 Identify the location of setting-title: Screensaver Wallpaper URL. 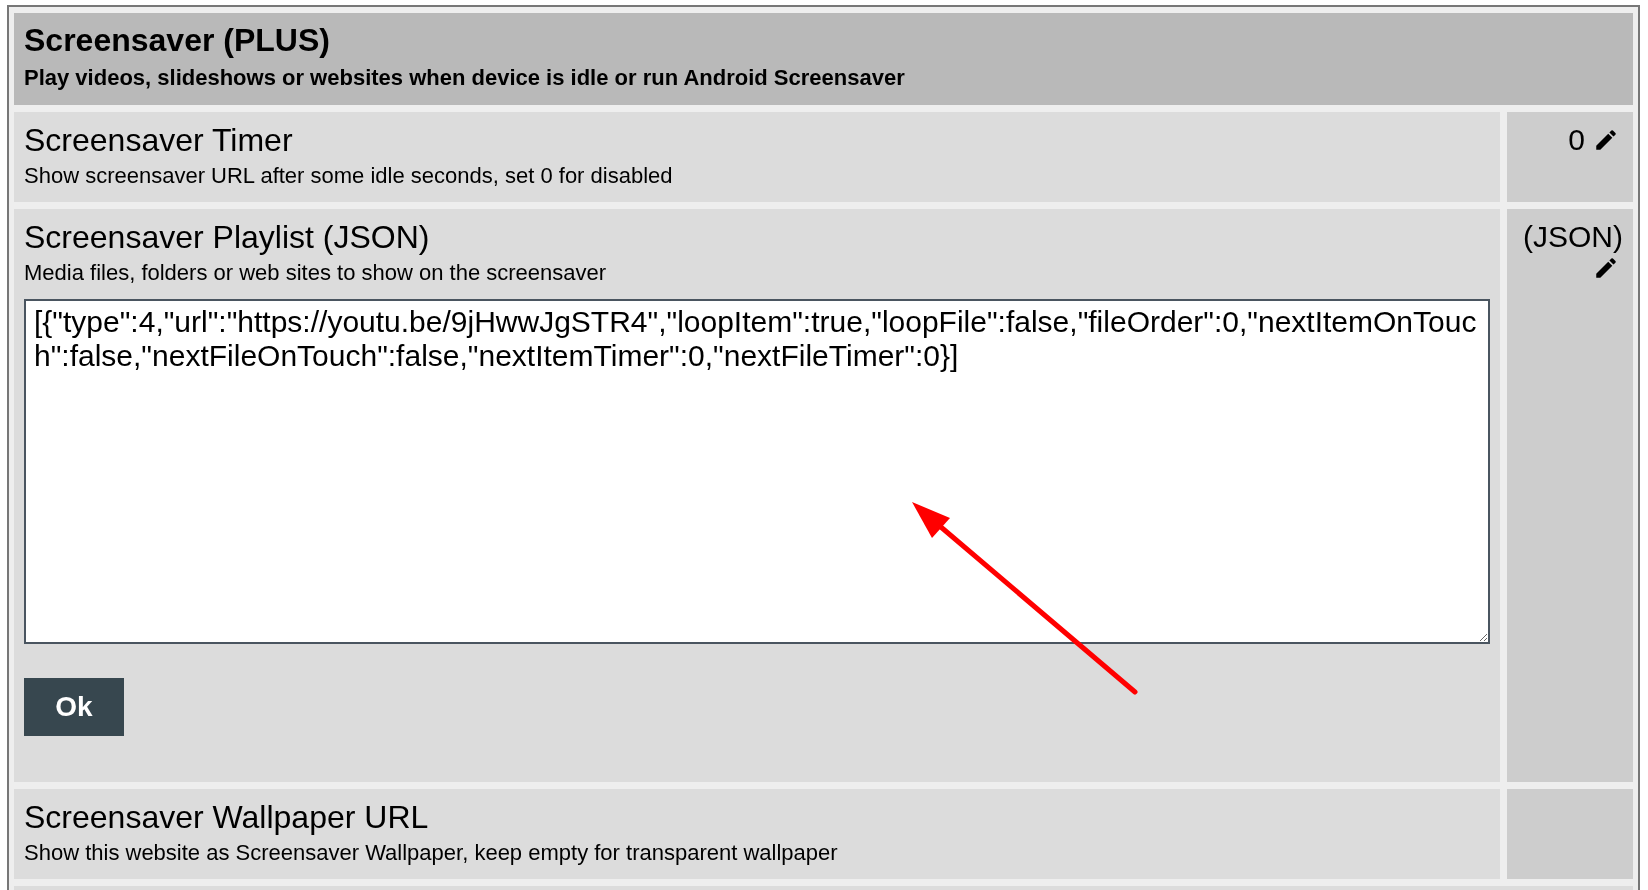
(227, 817).